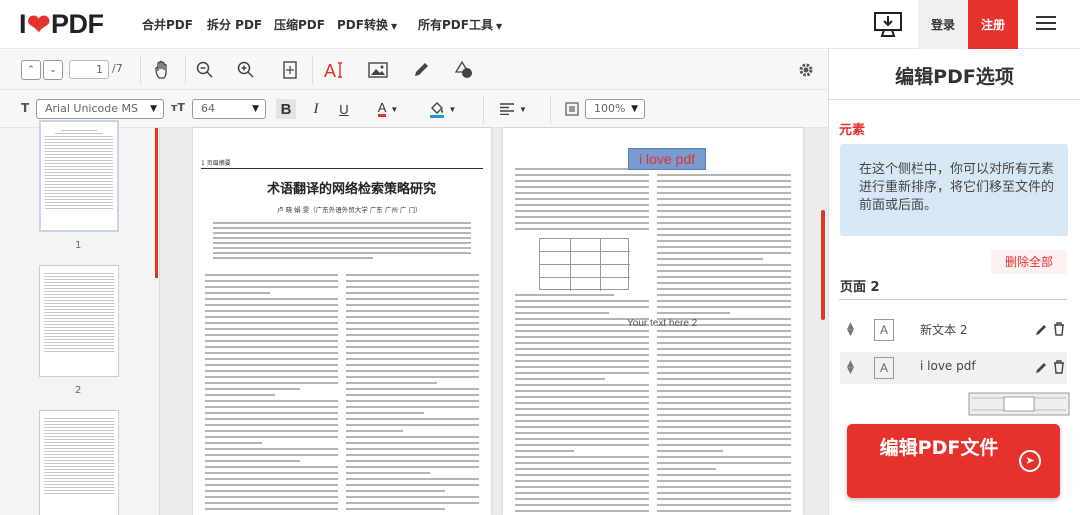 This screenshot has width=1080, height=515. I want to click on nav-compress-pdf: 压缩PDF, so click(299, 24).